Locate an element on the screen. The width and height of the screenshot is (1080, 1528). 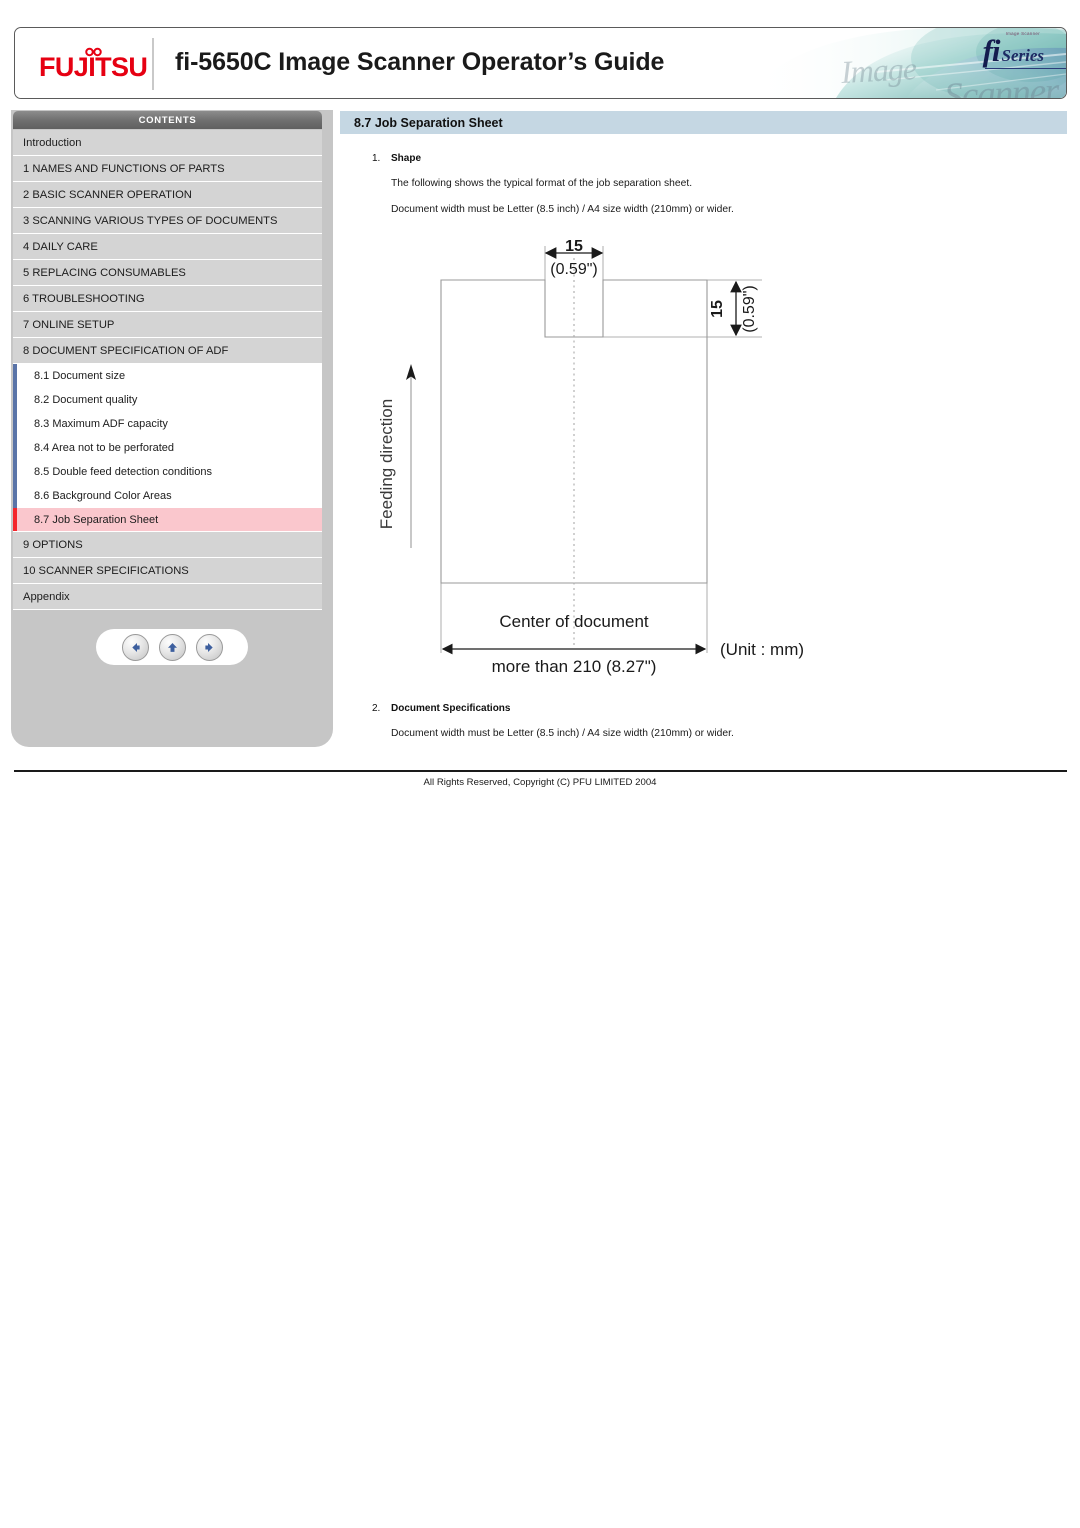
back-button is located at coordinates (135, 647).